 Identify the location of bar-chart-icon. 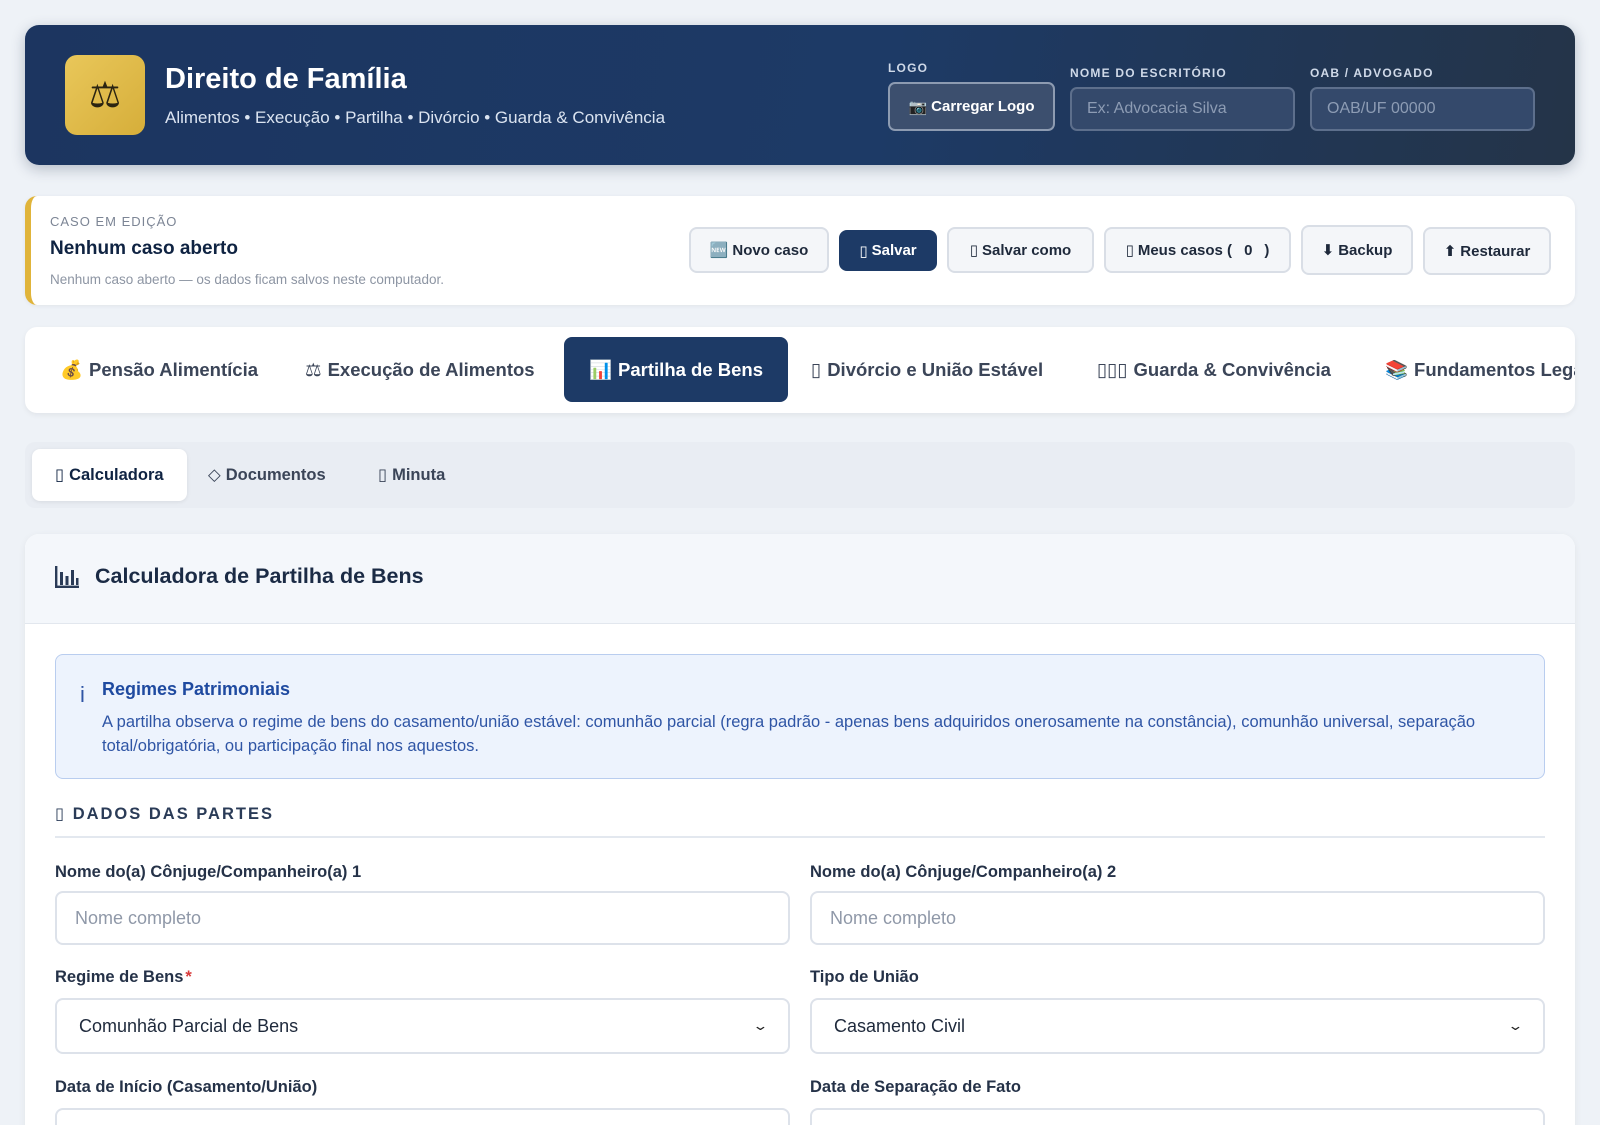
(67, 577).